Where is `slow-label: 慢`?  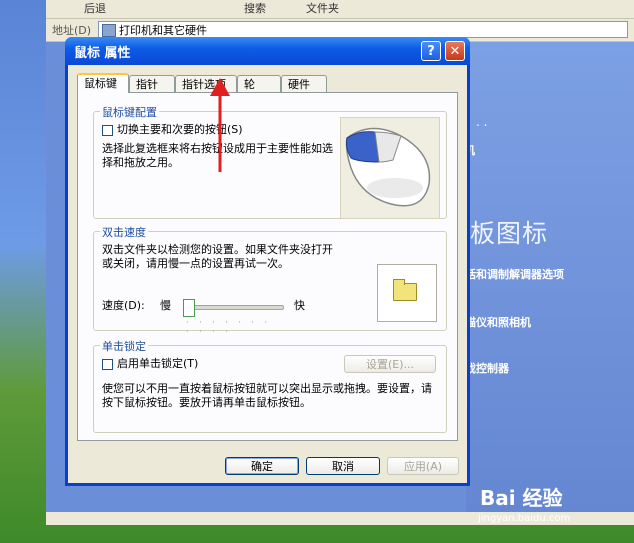 slow-label: 慢 is located at coordinates (165, 305).